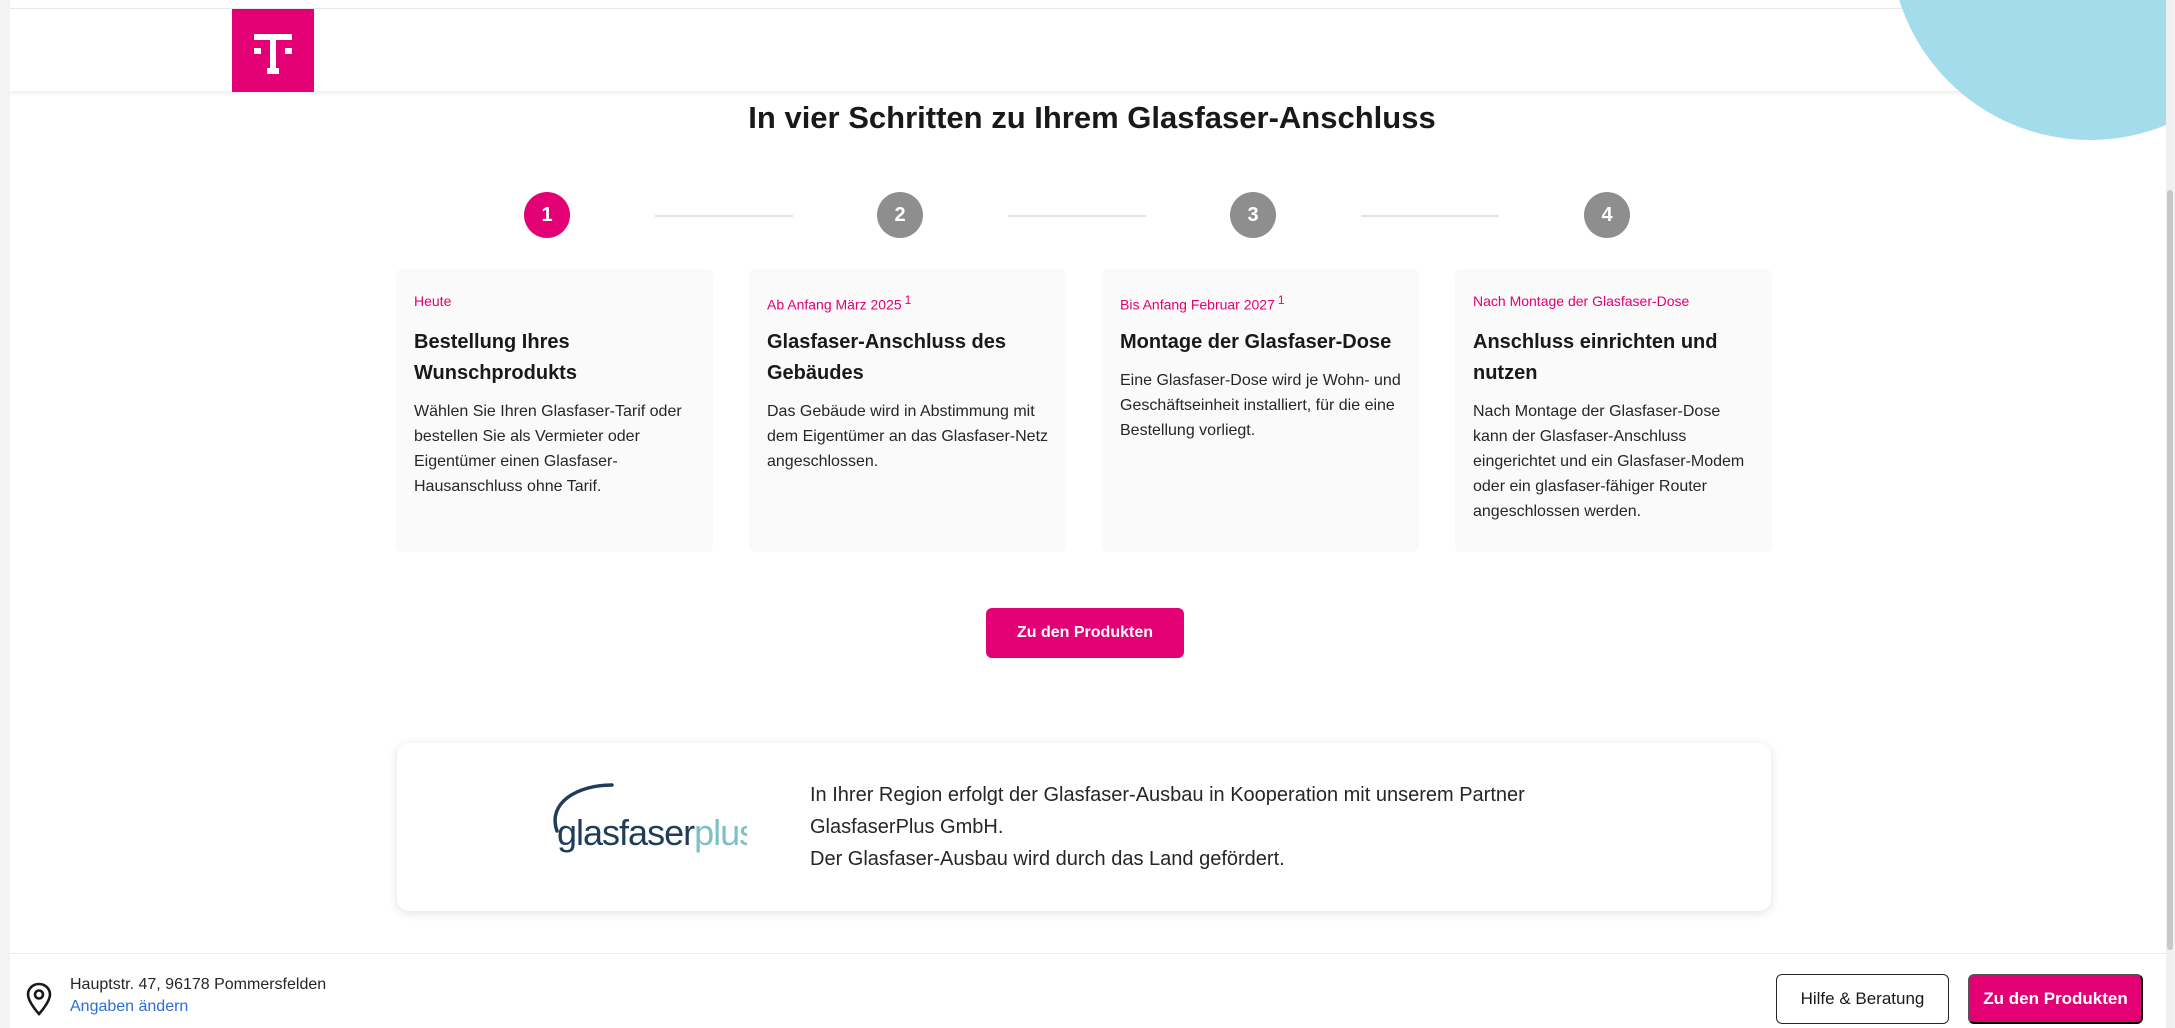  What do you see at coordinates (129, 1007) in the screenshot?
I see `change-address-link: Angaben ändern` at bounding box center [129, 1007].